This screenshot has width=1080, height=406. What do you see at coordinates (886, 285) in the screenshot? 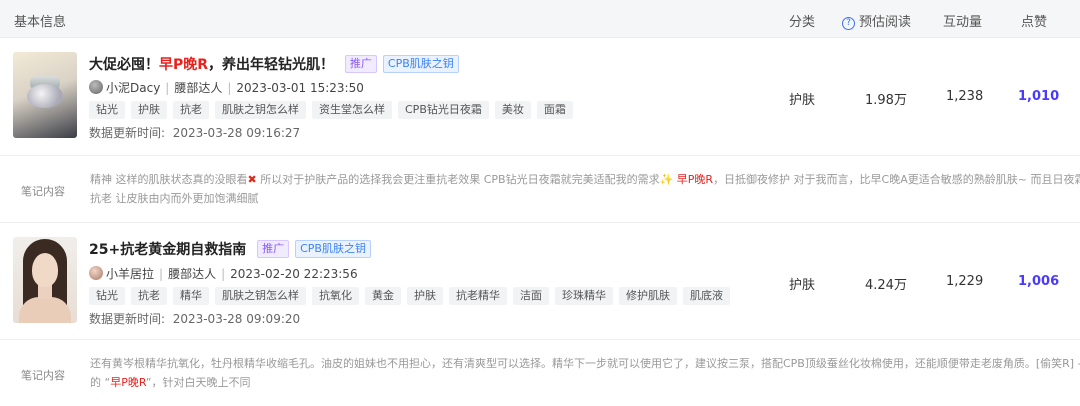
I see `reads-cell: 4.24万` at bounding box center [886, 285].